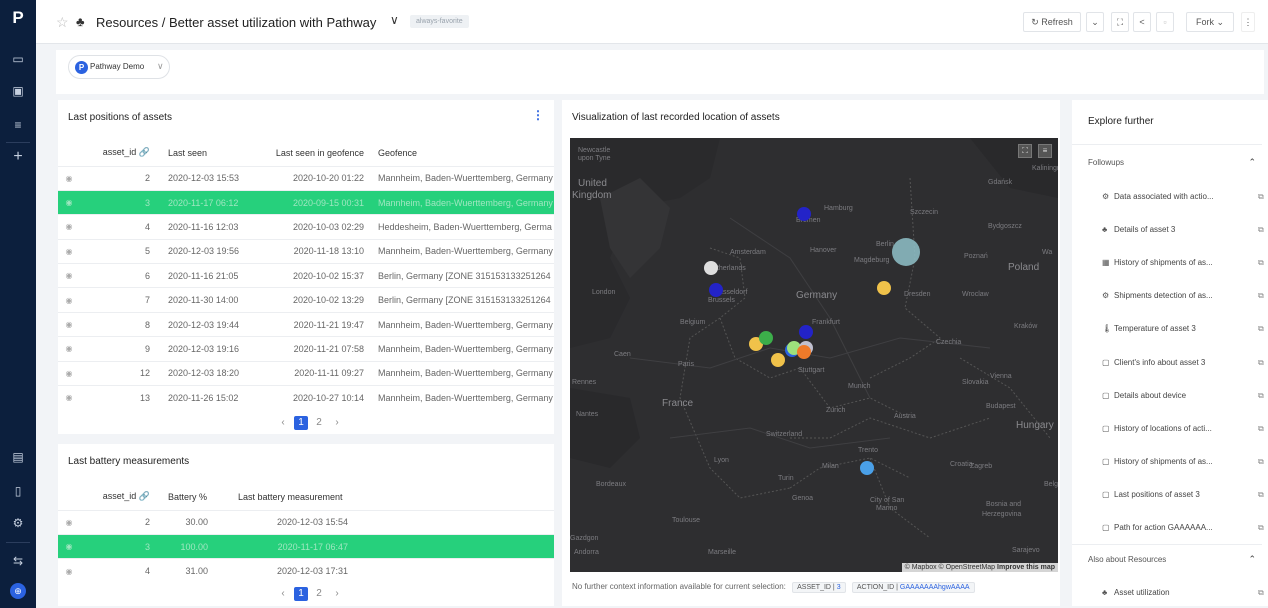 The height and width of the screenshot is (608, 1268). I want to click on chevron-down-icon: ∨, so click(394, 20).